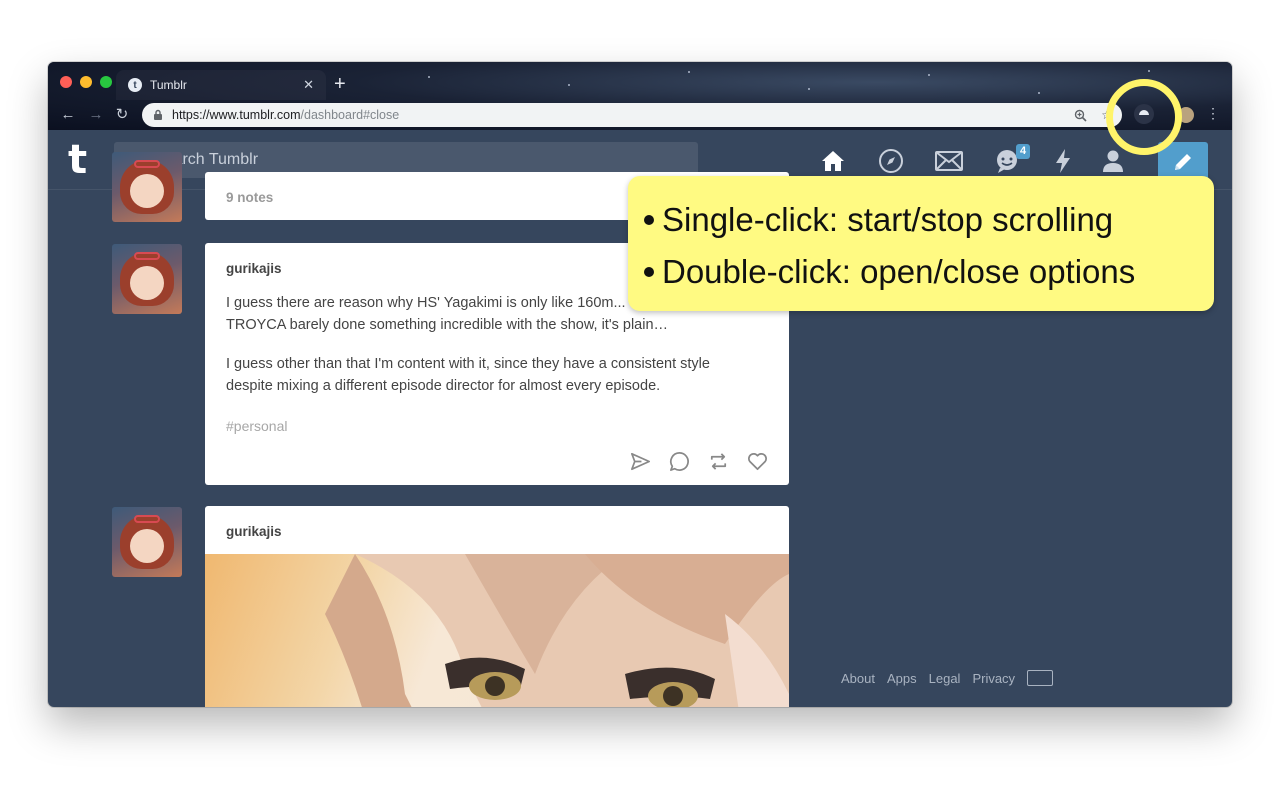  What do you see at coordinates (68, 115) in the screenshot?
I see `back-icon: ←` at bounding box center [68, 115].